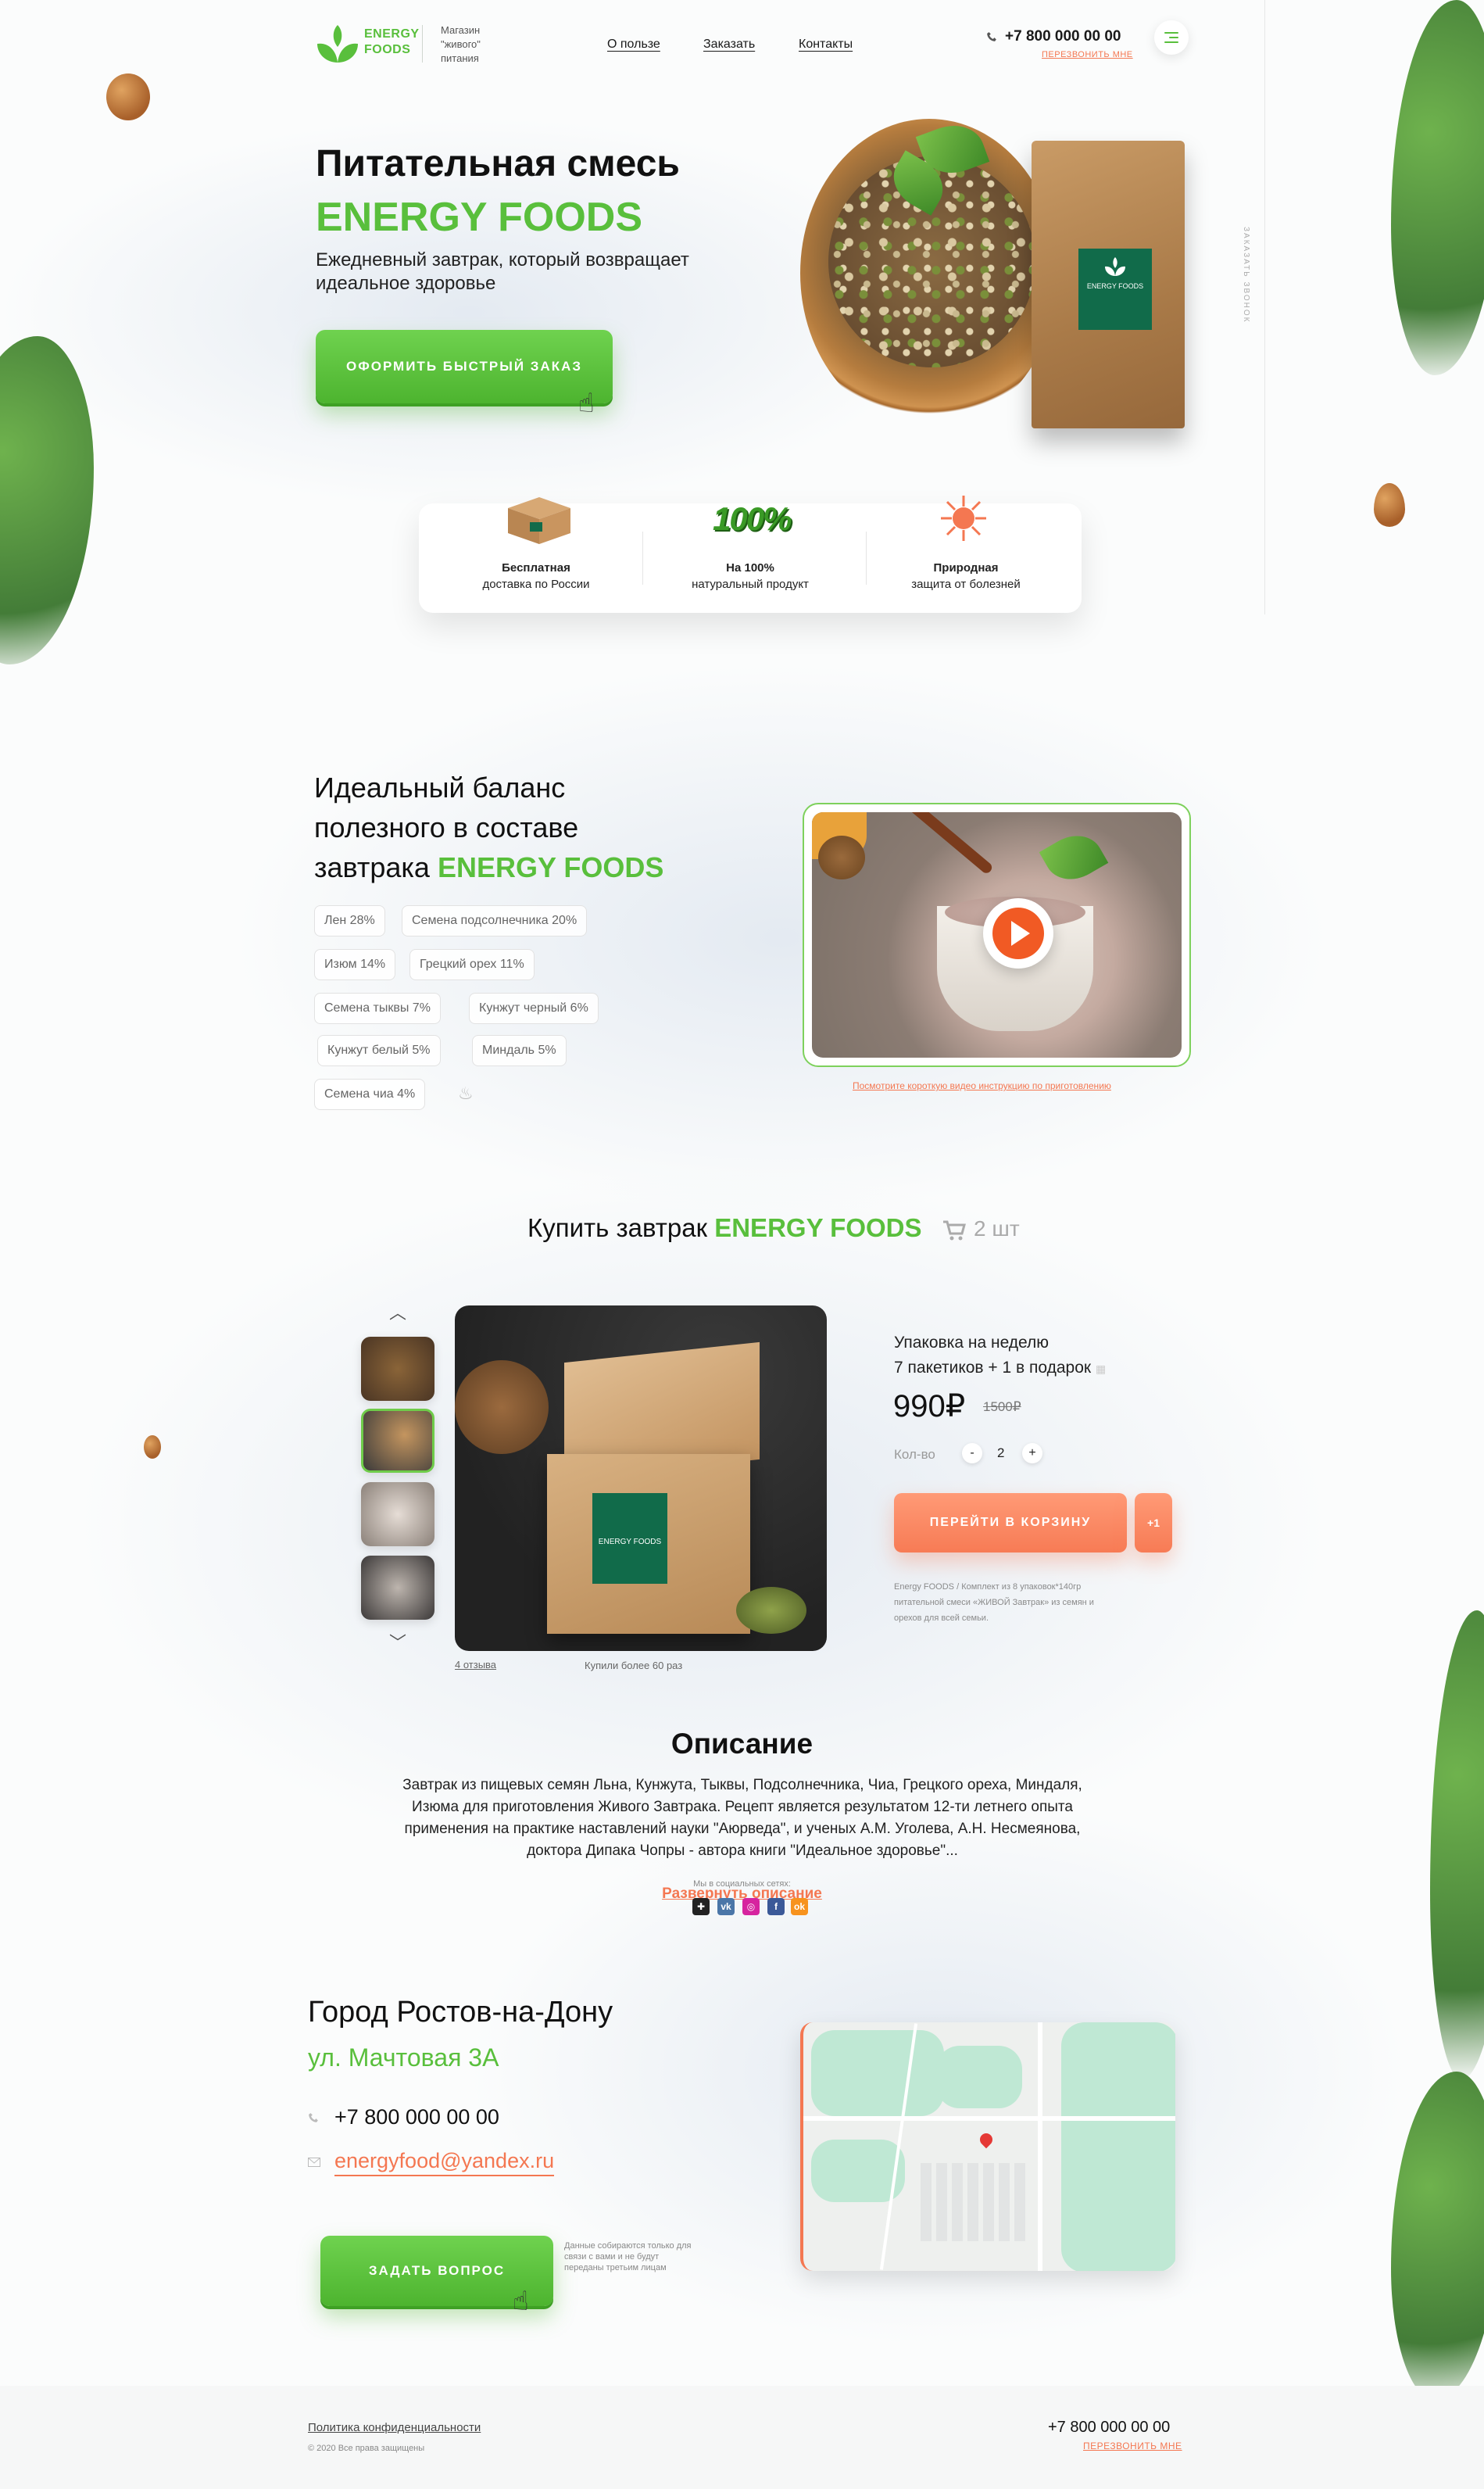  I want to click on product-thumbnail-selected, so click(397, 1441).